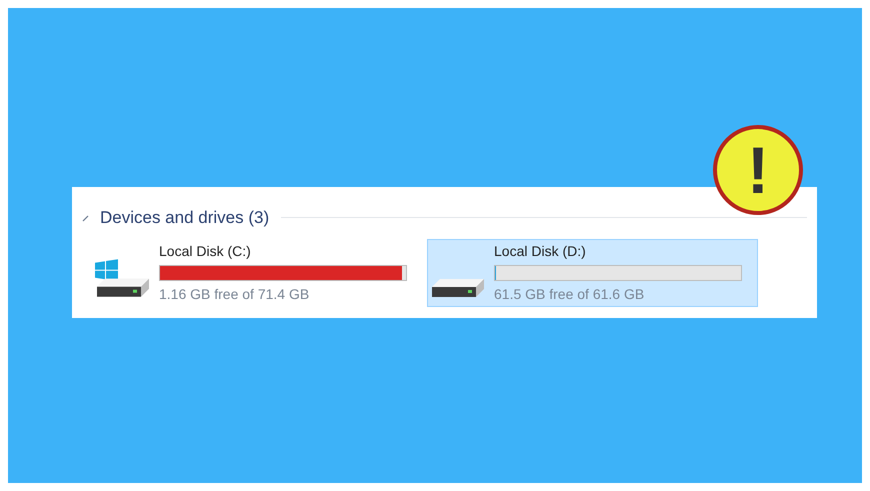  Describe the element at coordinates (185, 218) in the screenshot. I see `section-title: Devices and drives (3)` at that location.